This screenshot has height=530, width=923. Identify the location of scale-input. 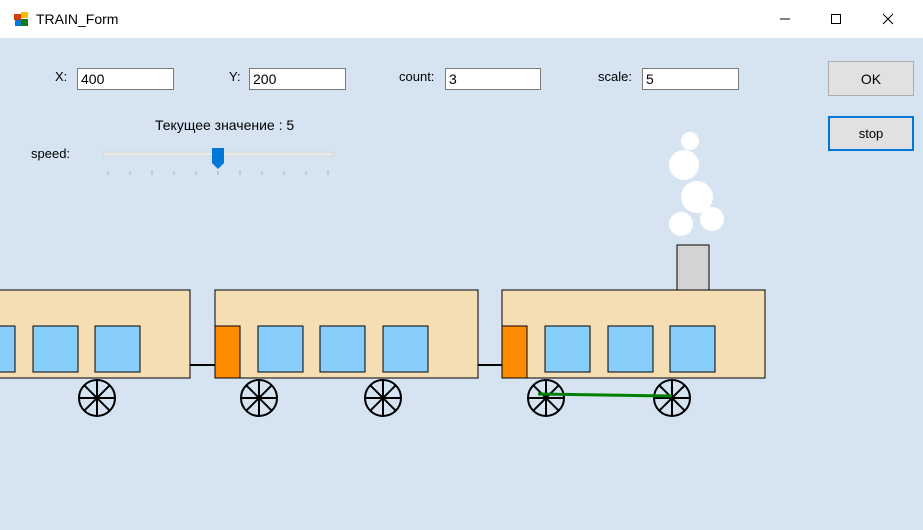
(690, 79).